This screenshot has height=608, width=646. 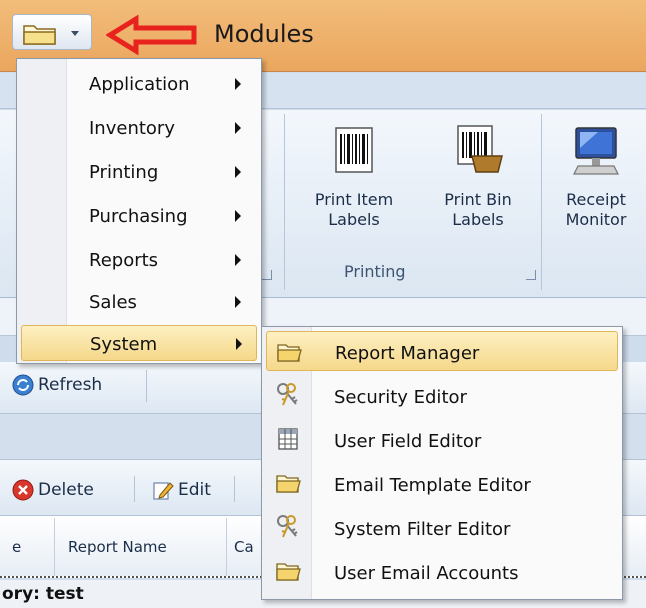 What do you see at coordinates (422, 529) in the screenshot?
I see `menu-item-label: System Filter Editor` at bounding box center [422, 529].